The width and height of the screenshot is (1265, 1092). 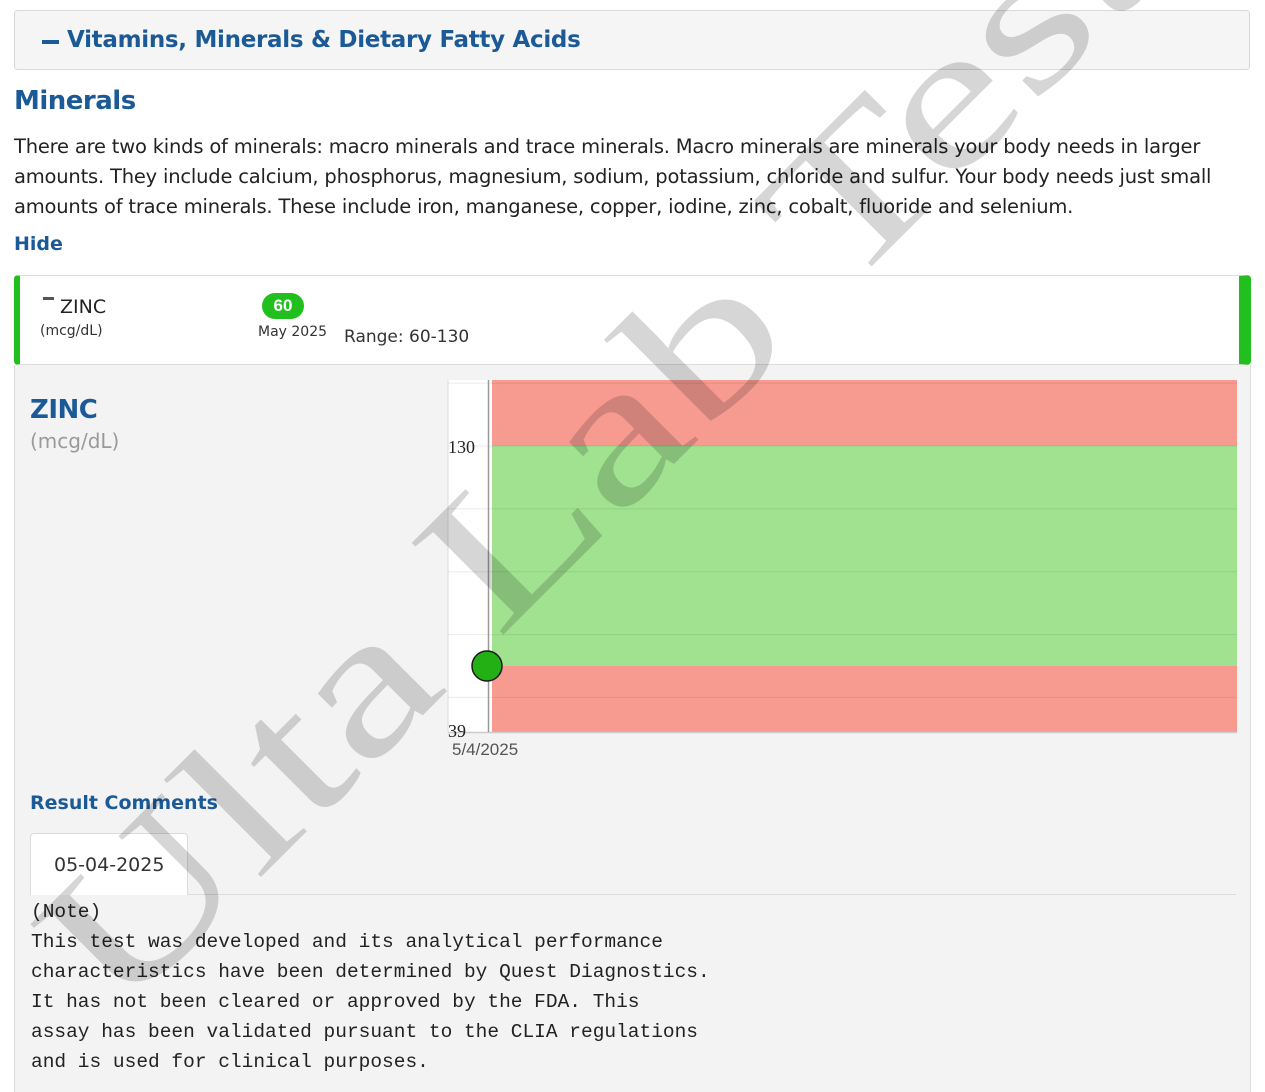 What do you see at coordinates (457, 731) in the screenshot?
I see `y-tick-label: 39` at bounding box center [457, 731].